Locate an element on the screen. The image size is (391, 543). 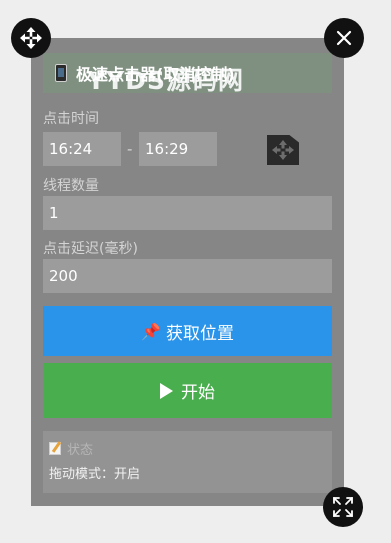
start-button: 开始 is located at coordinates (187, 390).